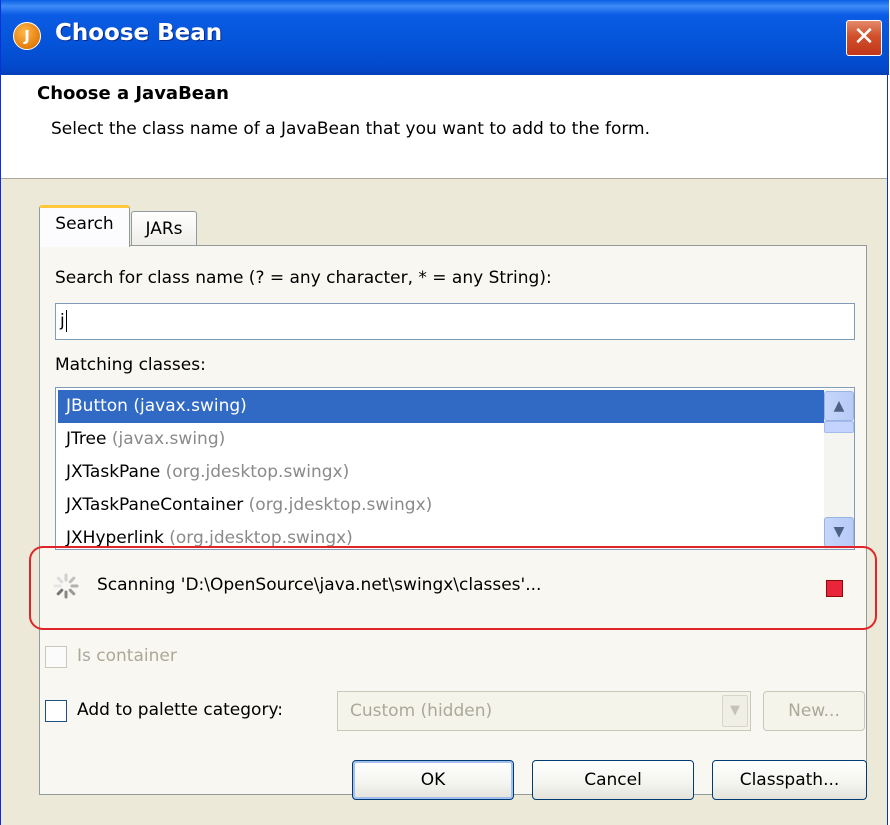 This screenshot has height=825, width=890. Describe the element at coordinates (421, 711) in the screenshot. I see `palette-category-value: Custom (hidden)` at that location.